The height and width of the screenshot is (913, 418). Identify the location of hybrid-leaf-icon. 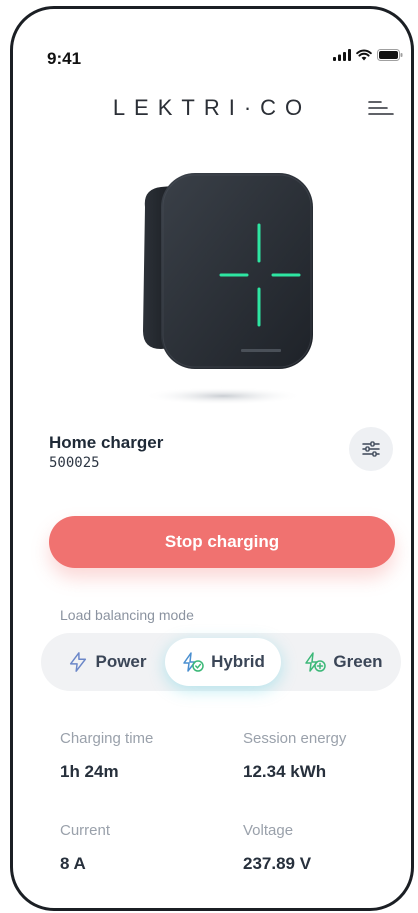
(193, 662).